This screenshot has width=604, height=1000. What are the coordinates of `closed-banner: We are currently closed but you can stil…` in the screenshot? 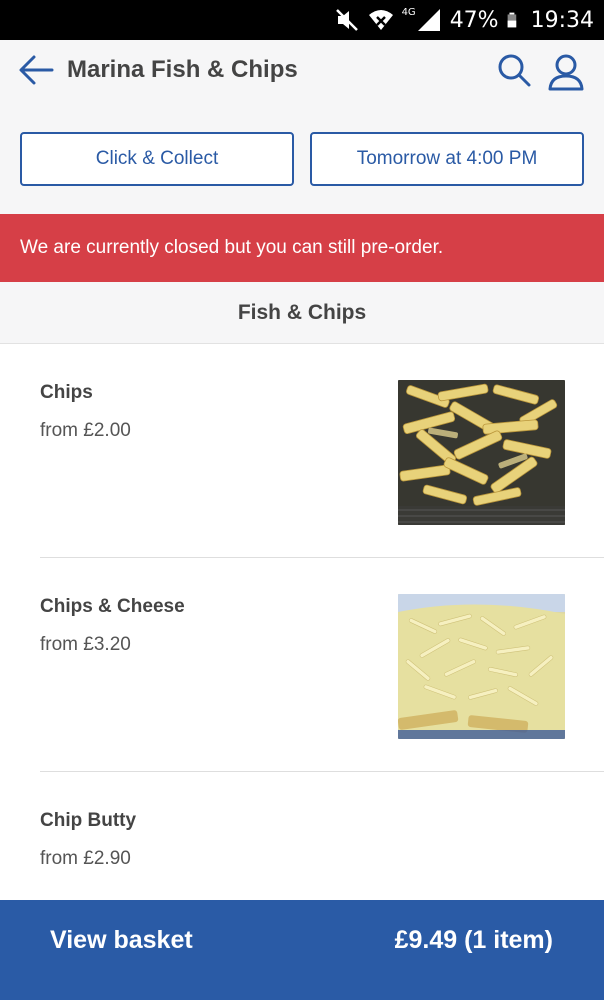 It's located at (302, 248).